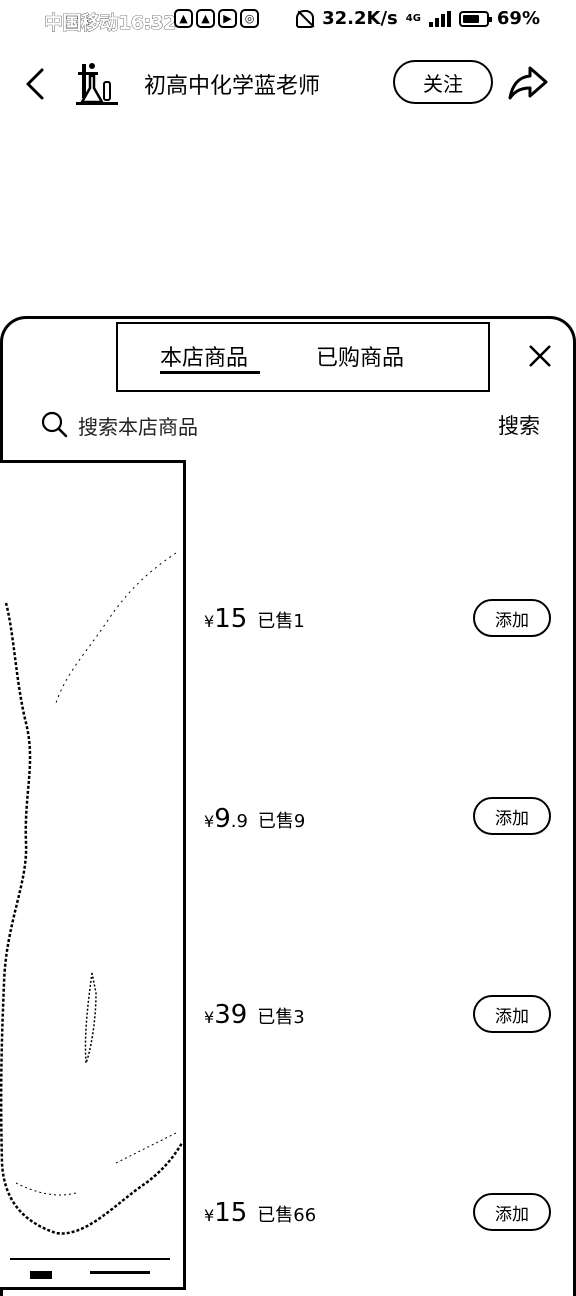 This screenshot has width=576, height=1296. What do you see at coordinates (413, 18) in the screenshot?
I see `network-type: 4G` at bounding box center [413, 18].